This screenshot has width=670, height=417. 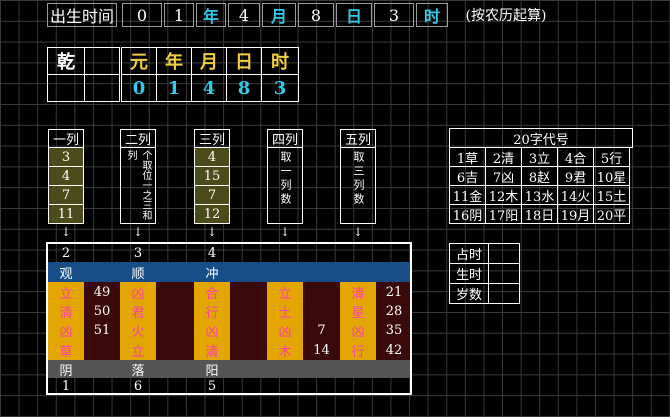 I want to click on cell-r4-h: 42, so click(x=394, y=350).